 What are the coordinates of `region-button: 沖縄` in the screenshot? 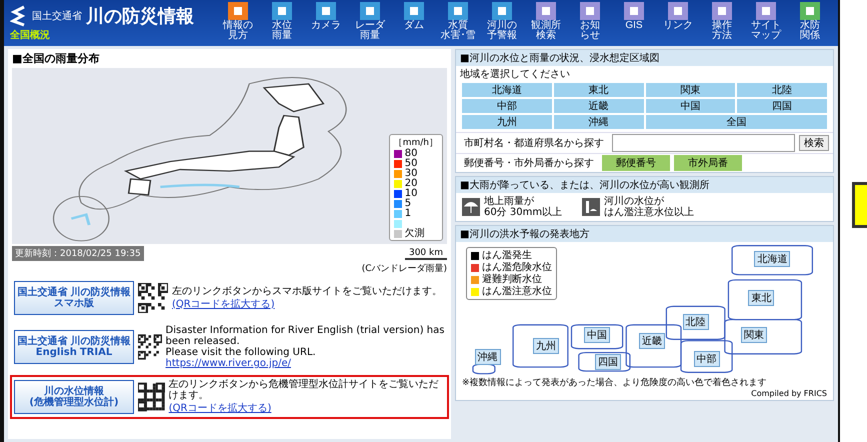 It's located at (599, 122).